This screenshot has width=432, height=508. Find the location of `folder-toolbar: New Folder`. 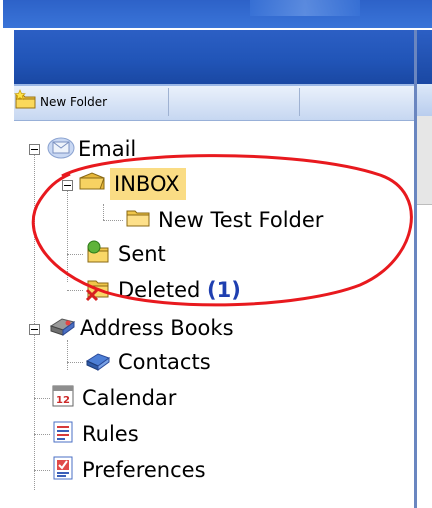

folder-toolbar: New Folder is located at coordinates (214, 103).